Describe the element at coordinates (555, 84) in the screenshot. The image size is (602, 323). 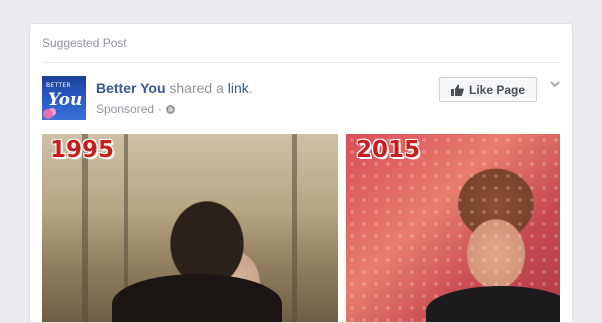
I see `chevron-down-icon` at that location.